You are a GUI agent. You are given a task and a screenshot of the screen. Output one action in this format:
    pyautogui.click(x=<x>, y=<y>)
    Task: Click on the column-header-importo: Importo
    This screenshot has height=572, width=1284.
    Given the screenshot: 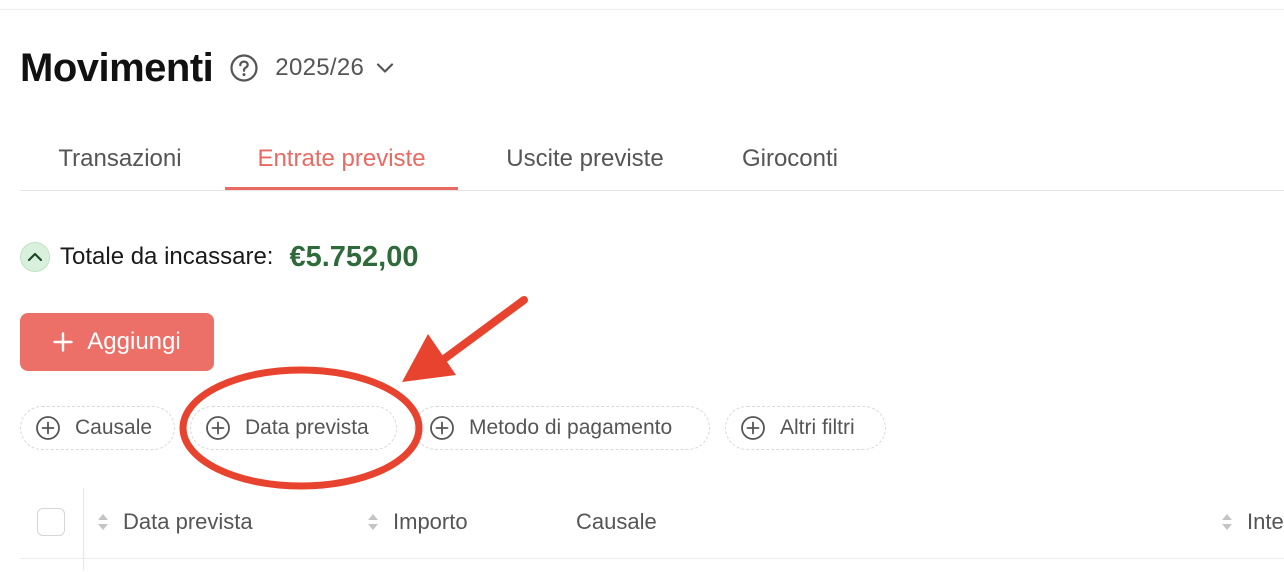 What is the action you would take?
    pyautogui.click(x=416, y=522)
    